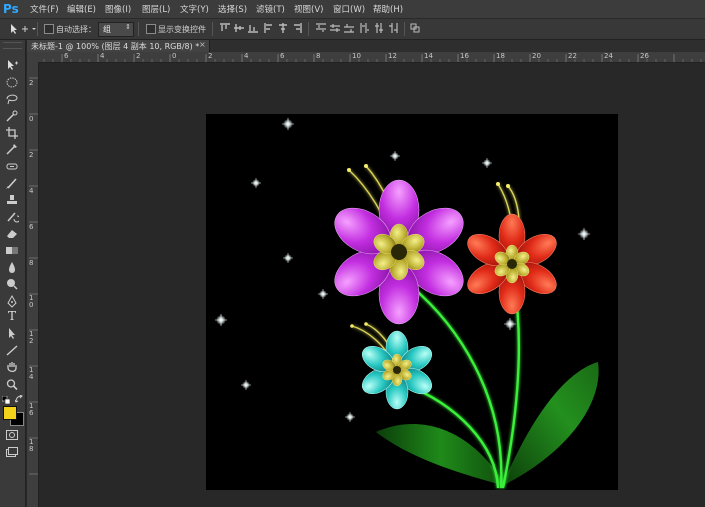  I want to click on quick-select-tool-icon, so click(12, 116).